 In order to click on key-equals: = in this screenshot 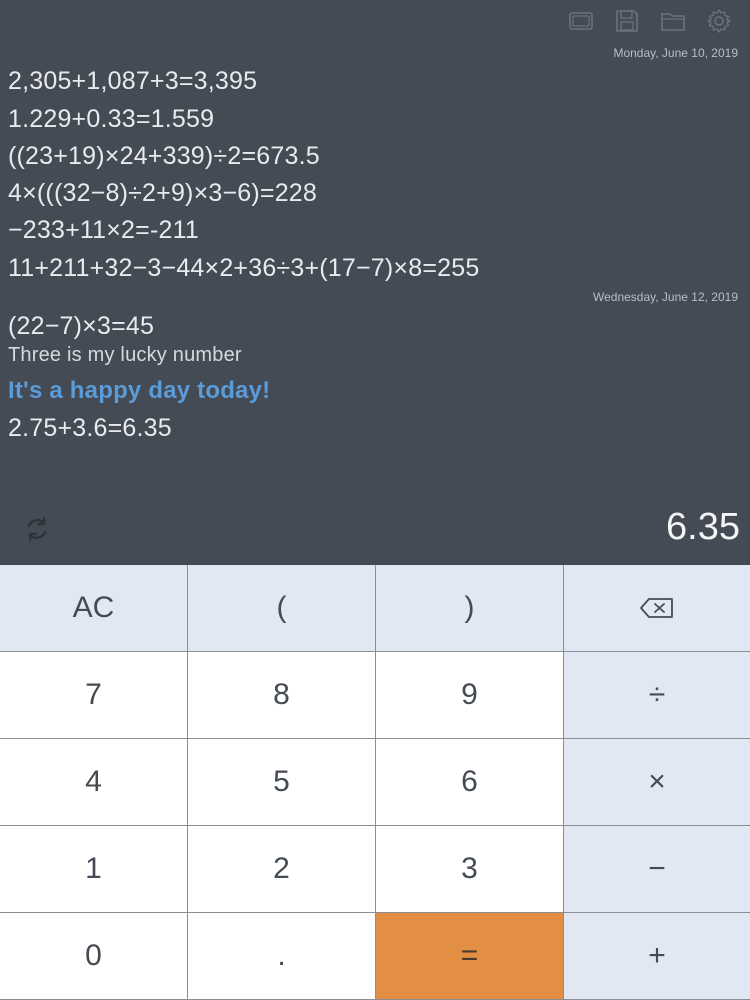, I will do `click(470, 956)`.